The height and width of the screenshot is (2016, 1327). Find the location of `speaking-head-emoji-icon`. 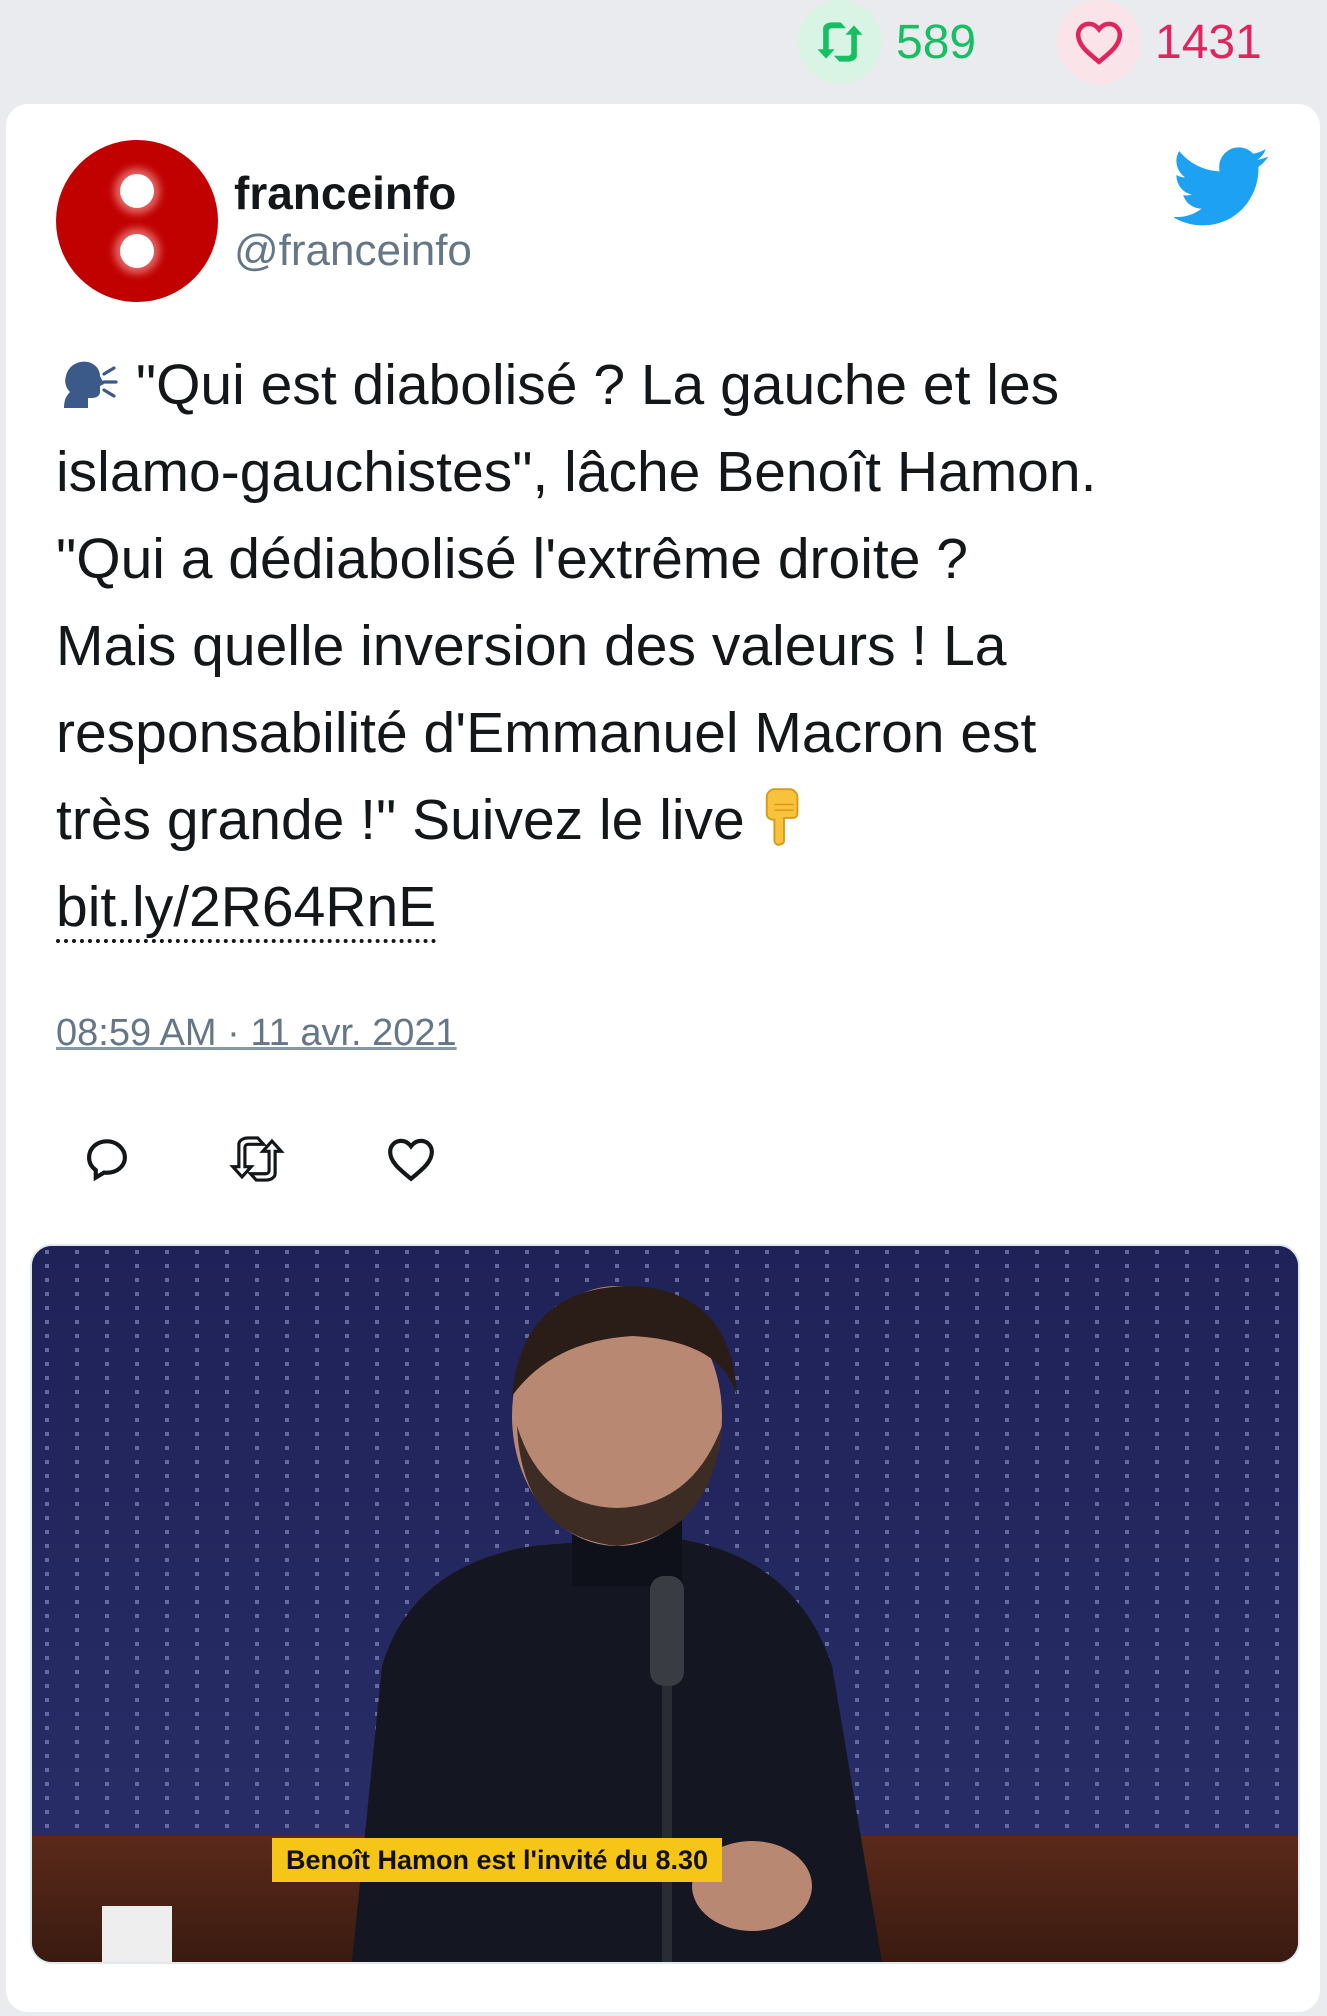

speaking-head-emoji-icon is located at coordinates (91, 384).